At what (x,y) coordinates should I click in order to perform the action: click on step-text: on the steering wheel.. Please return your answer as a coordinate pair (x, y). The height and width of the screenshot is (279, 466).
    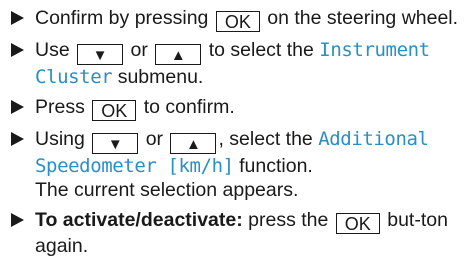
    Looking at the image, I should click on (363, 18).